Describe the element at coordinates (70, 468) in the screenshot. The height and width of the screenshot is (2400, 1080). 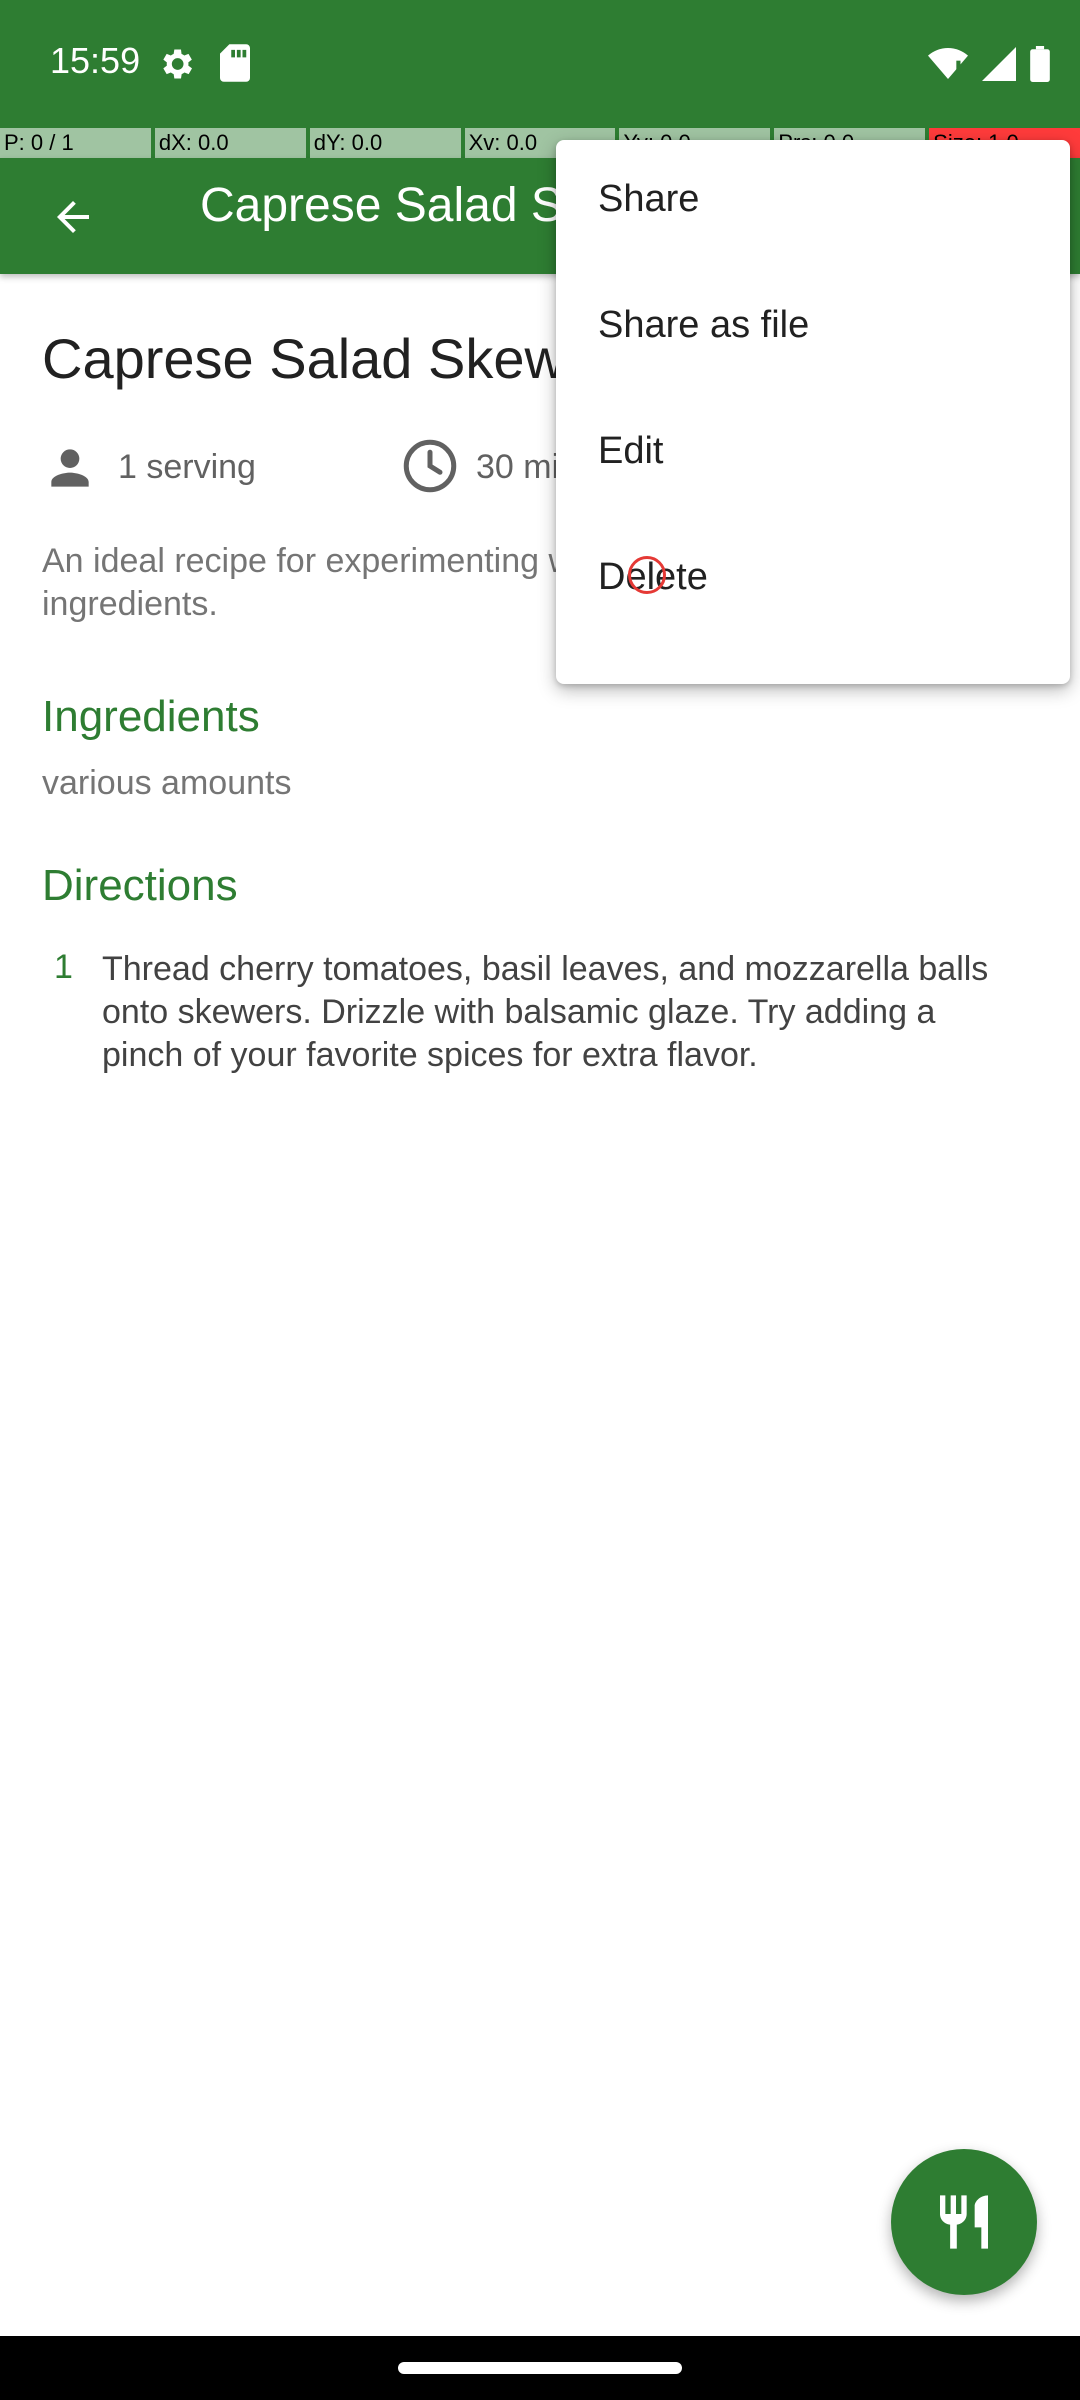
I see `person-icon` at that location.